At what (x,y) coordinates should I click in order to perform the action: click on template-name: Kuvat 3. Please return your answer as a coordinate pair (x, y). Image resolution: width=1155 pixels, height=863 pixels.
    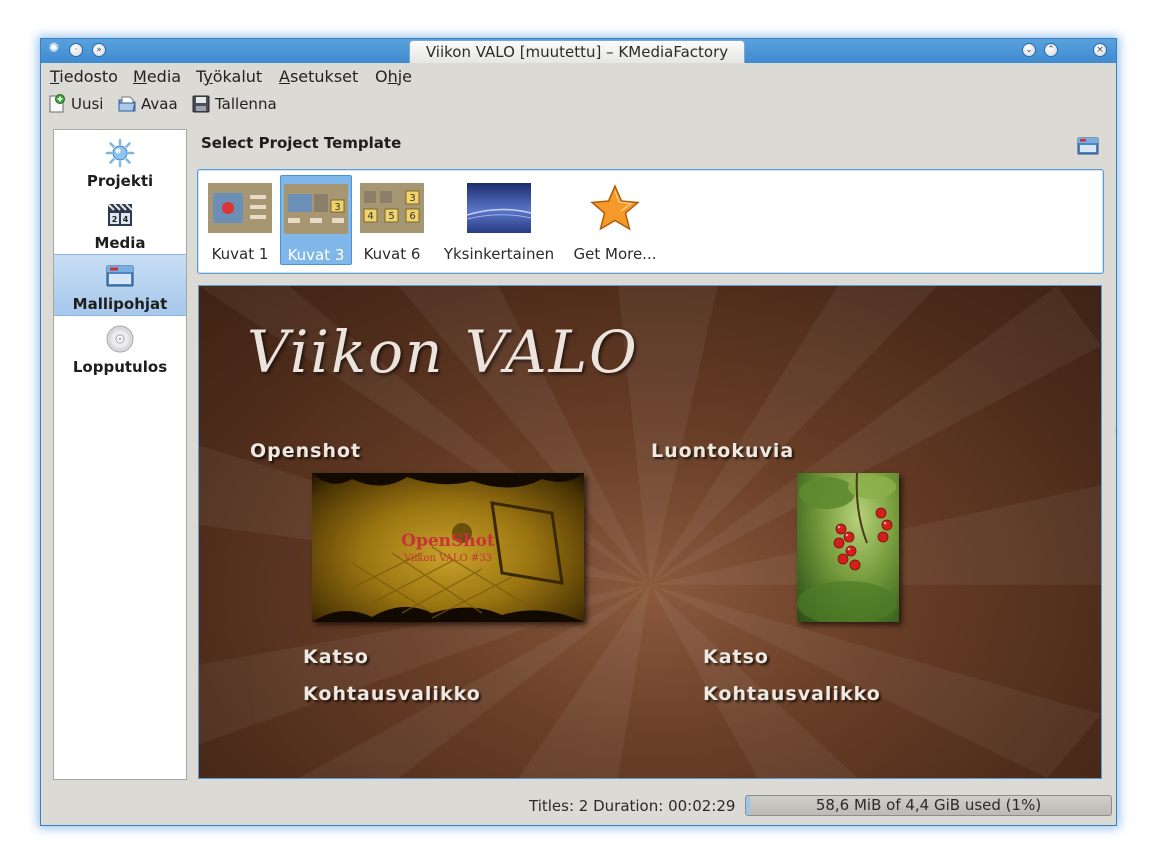
    Looking at the image, I should click on (316, 255).